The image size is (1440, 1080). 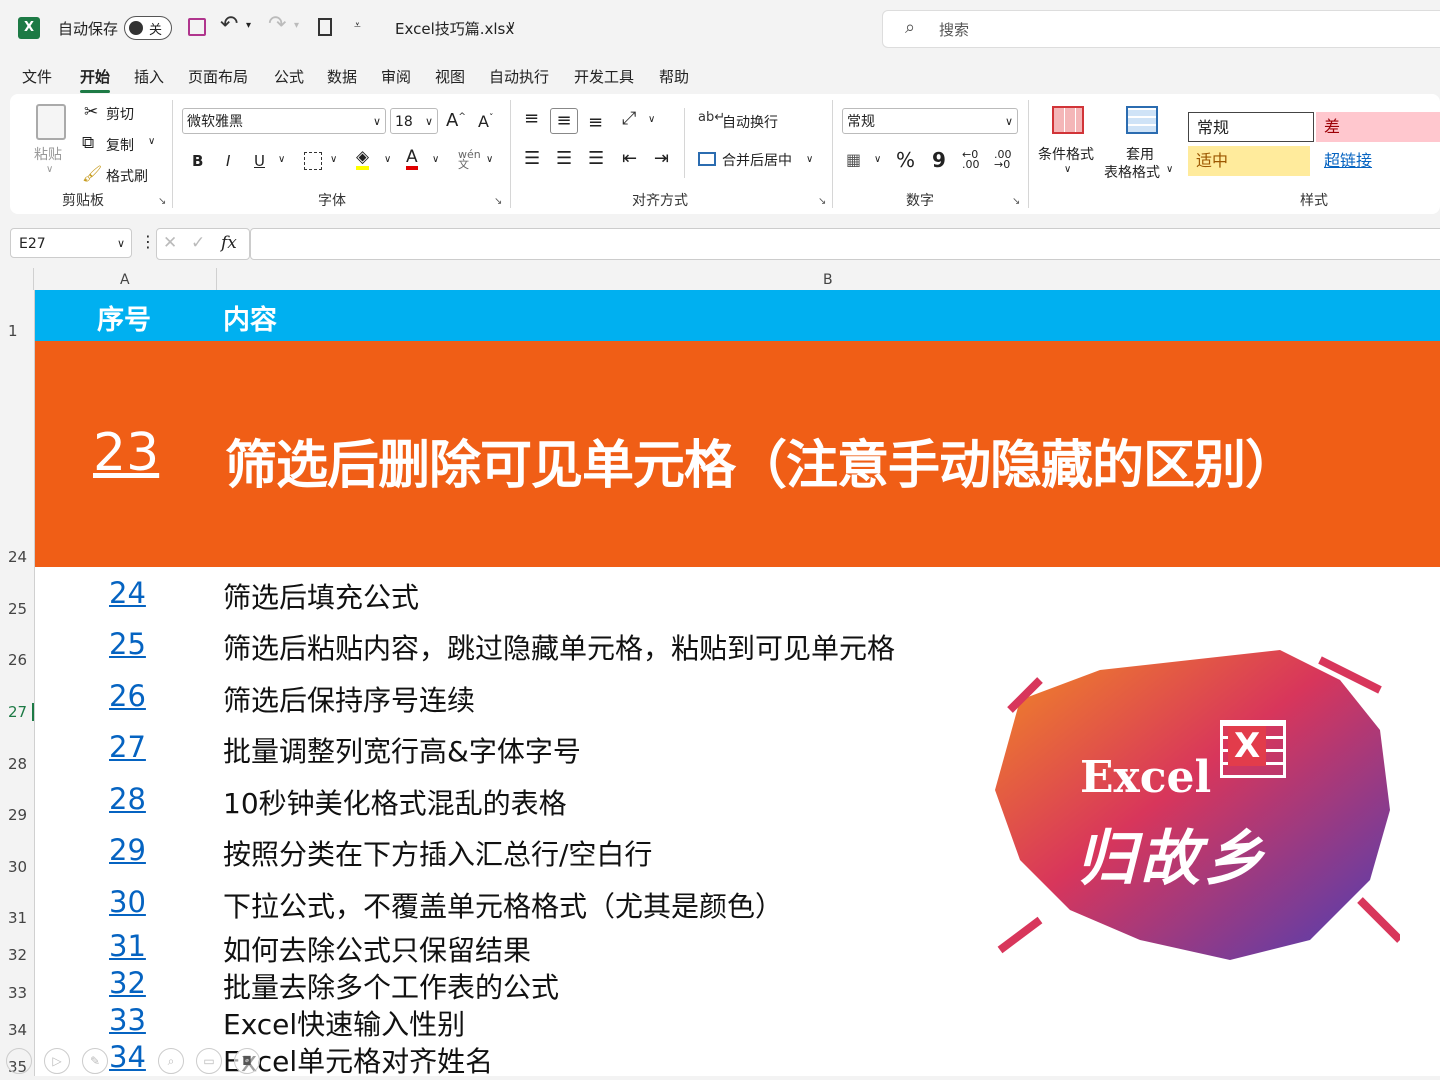 I want to click on row-header: 33, so click(x=17, y=993).